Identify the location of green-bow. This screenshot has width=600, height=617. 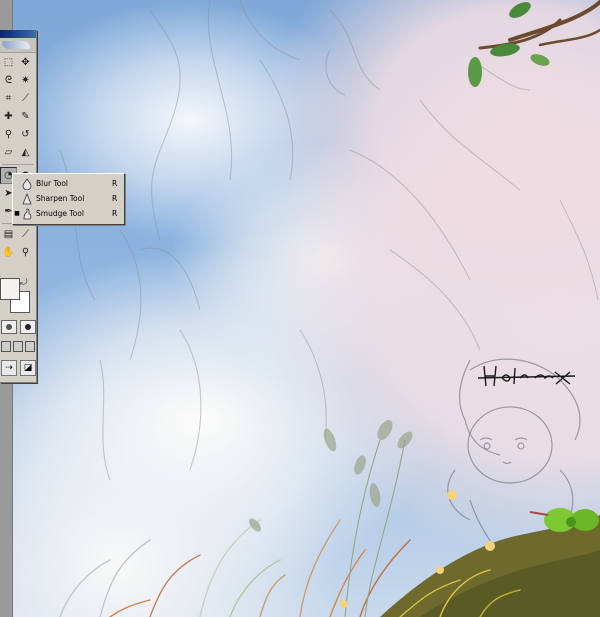
(564, 520).